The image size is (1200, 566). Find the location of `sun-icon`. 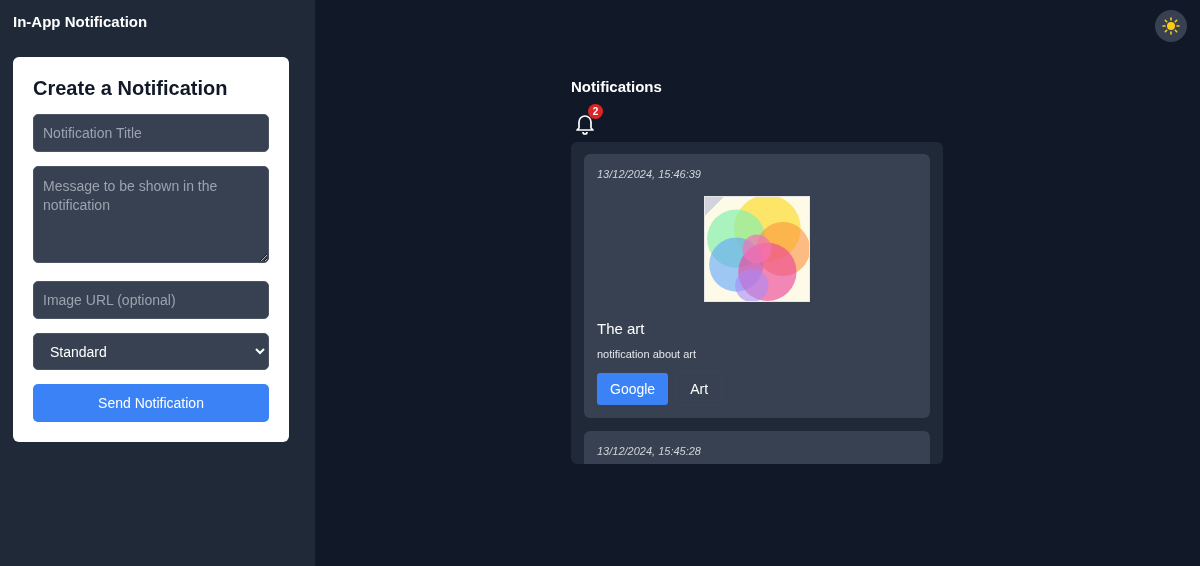

sun-icon is located at coordinates (1171, 26).